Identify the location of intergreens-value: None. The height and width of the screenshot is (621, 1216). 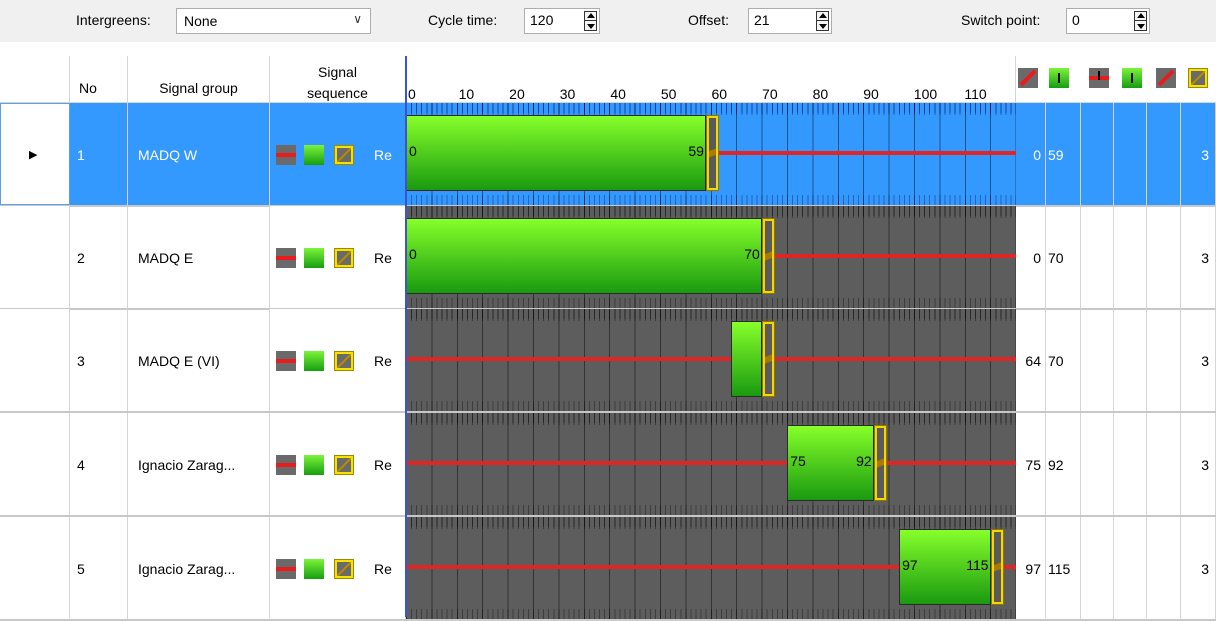
(201, 21).